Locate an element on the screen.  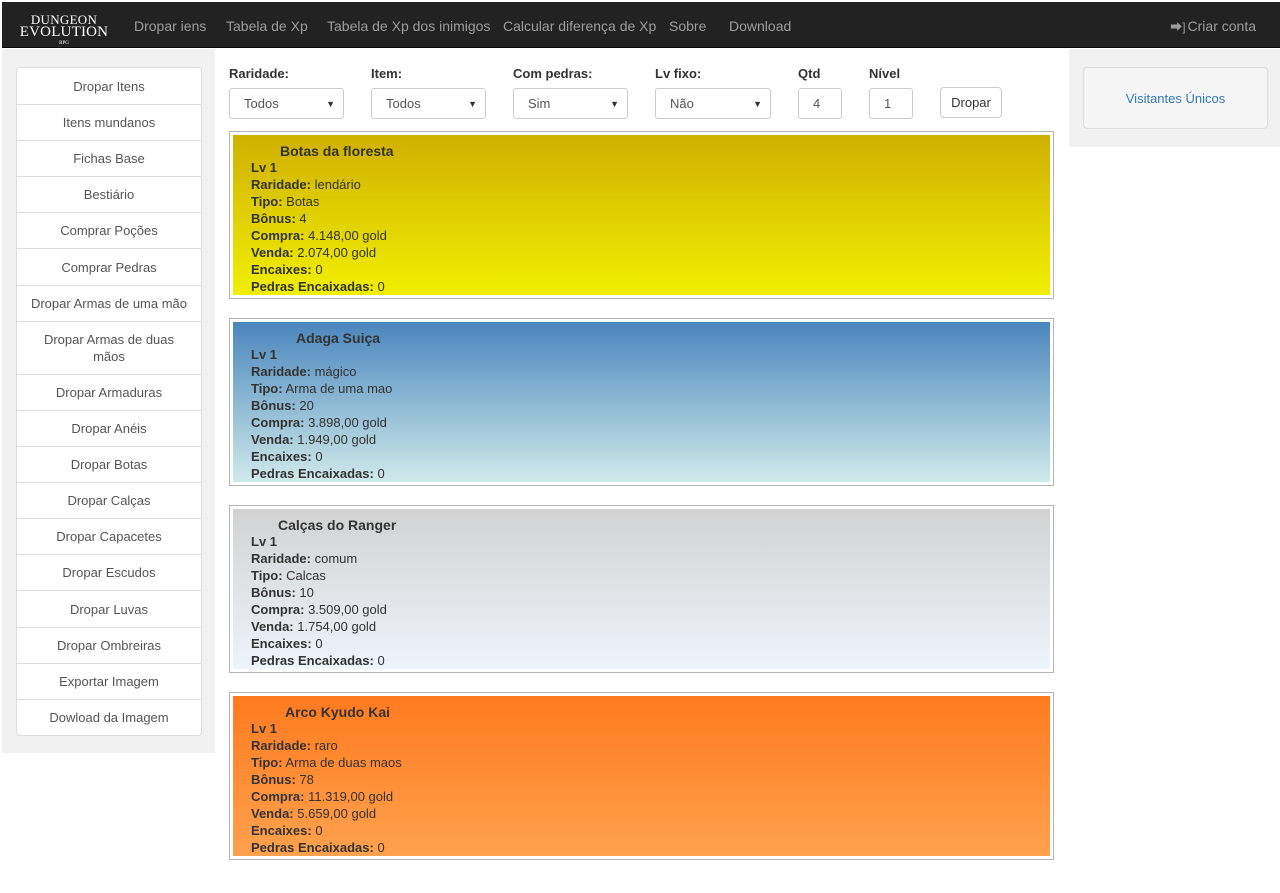
item-name: Arco Kyudo Kai is located at coordinates (338, 712).